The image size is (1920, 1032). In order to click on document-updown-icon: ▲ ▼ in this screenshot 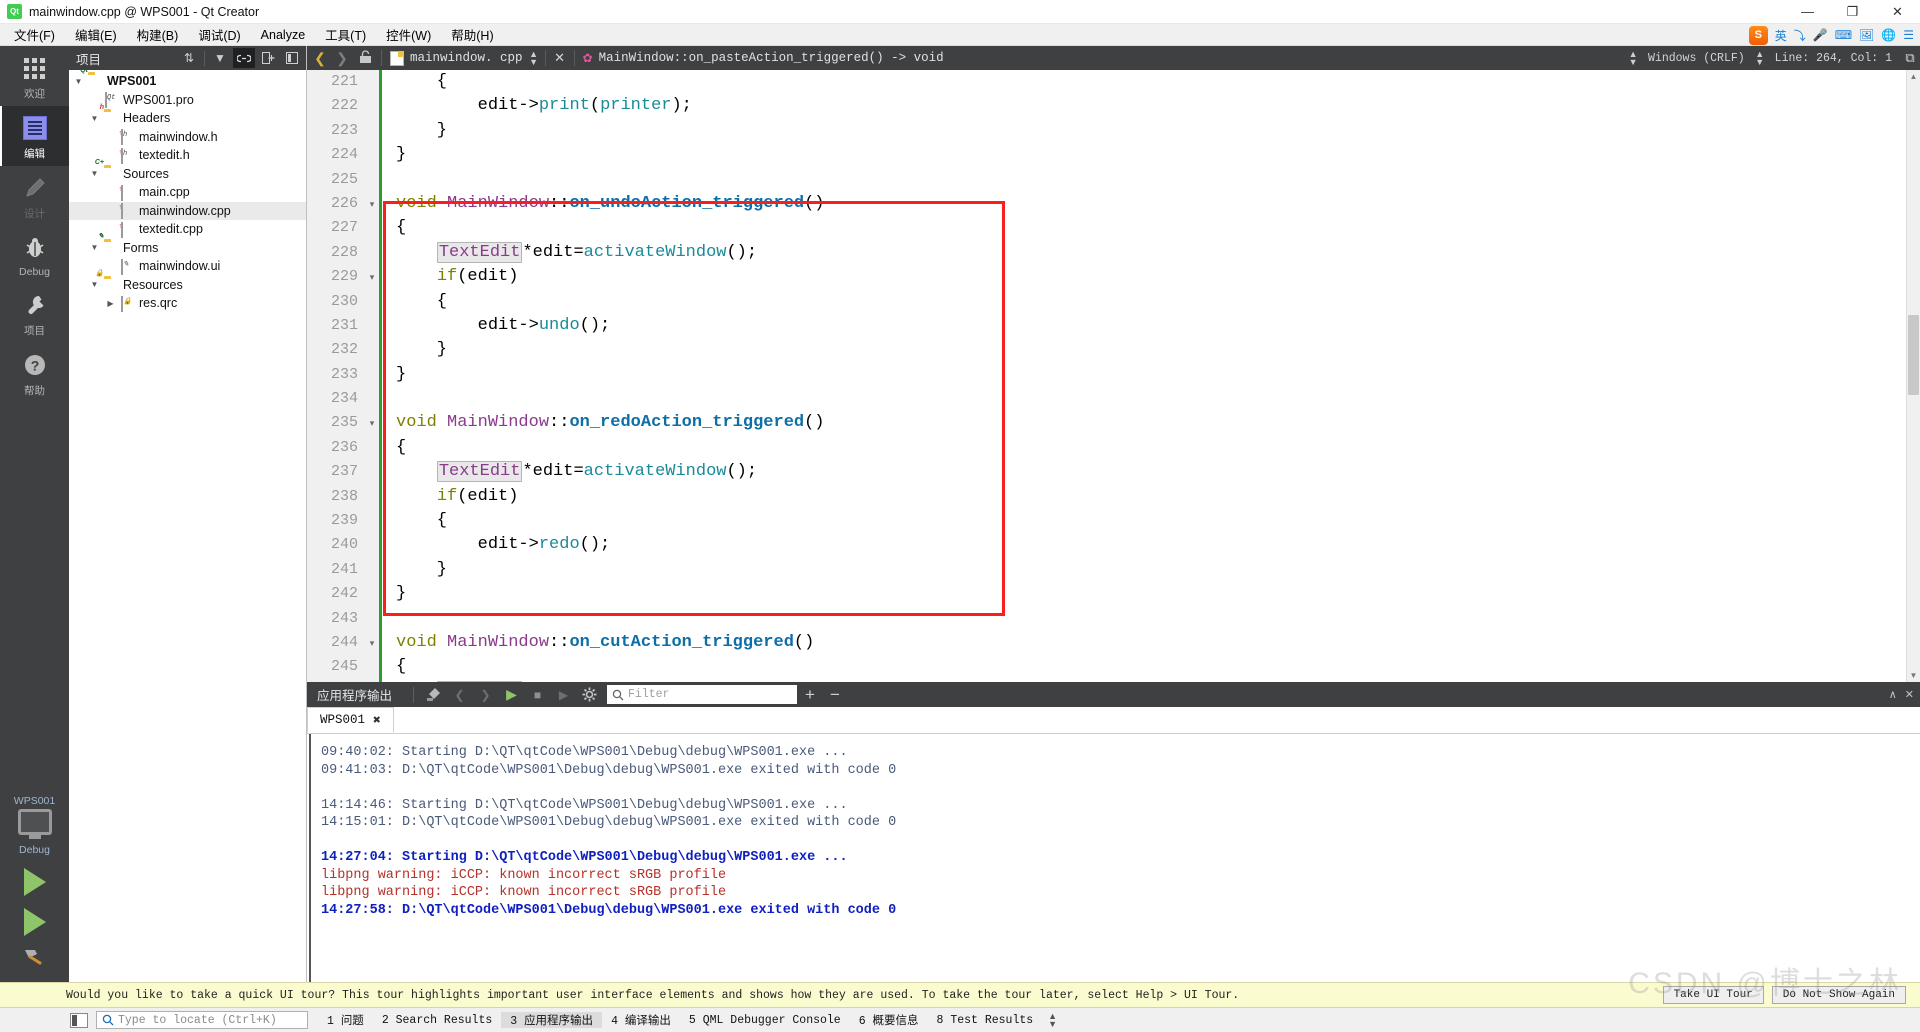, I will do `click(534, 58)`.